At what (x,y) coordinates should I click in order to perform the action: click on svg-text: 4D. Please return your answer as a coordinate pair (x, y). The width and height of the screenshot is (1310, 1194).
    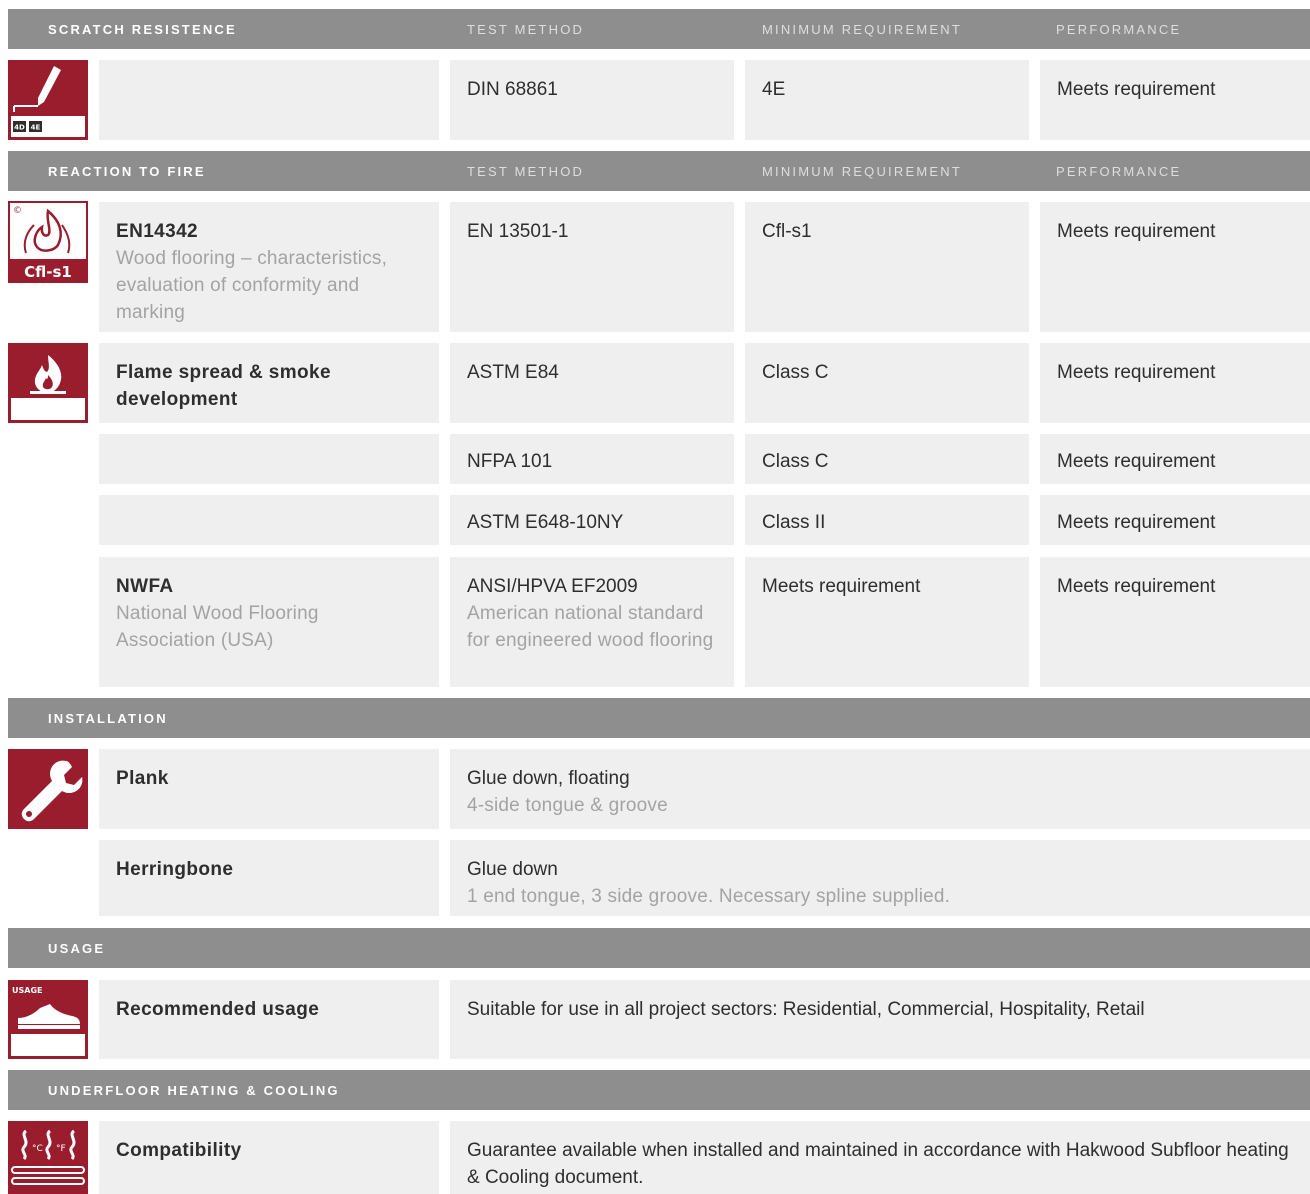
    Looking at the image, I should click on (19, 128).